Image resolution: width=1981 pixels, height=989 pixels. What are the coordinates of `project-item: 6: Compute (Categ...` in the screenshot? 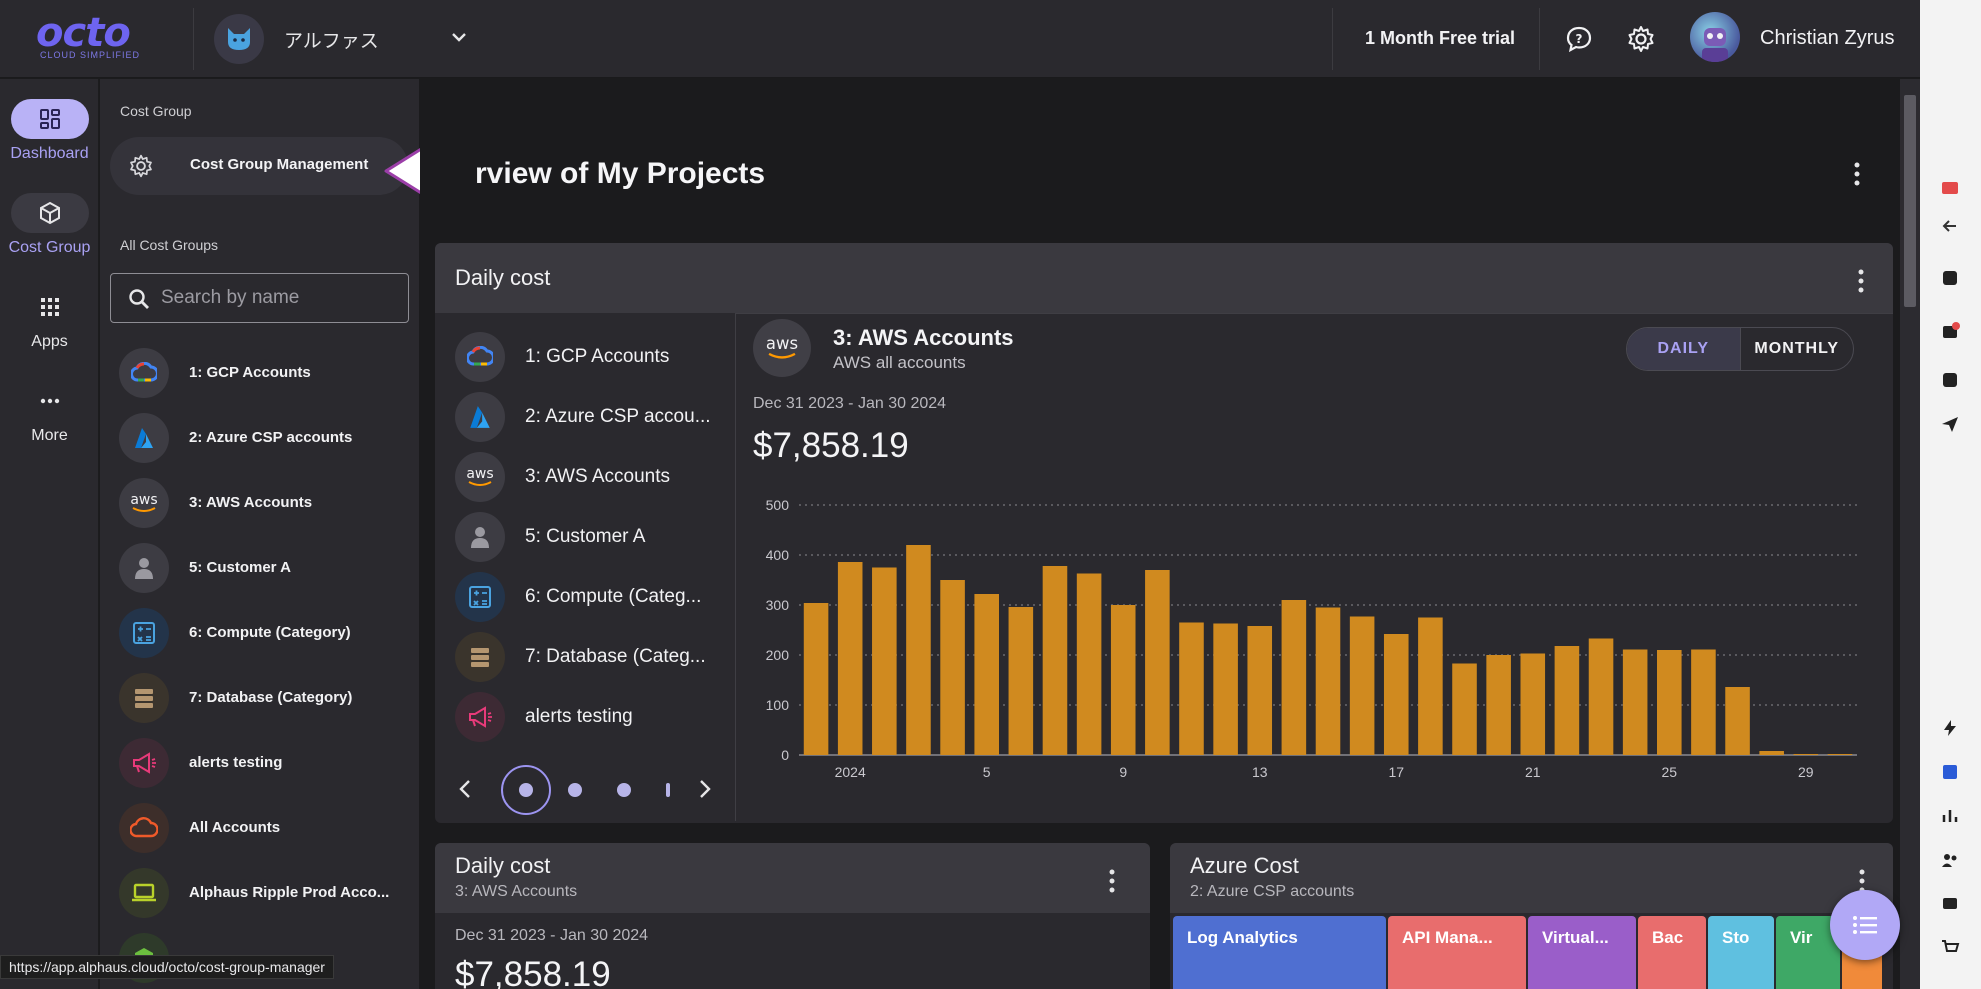 It's located at (595, 597).